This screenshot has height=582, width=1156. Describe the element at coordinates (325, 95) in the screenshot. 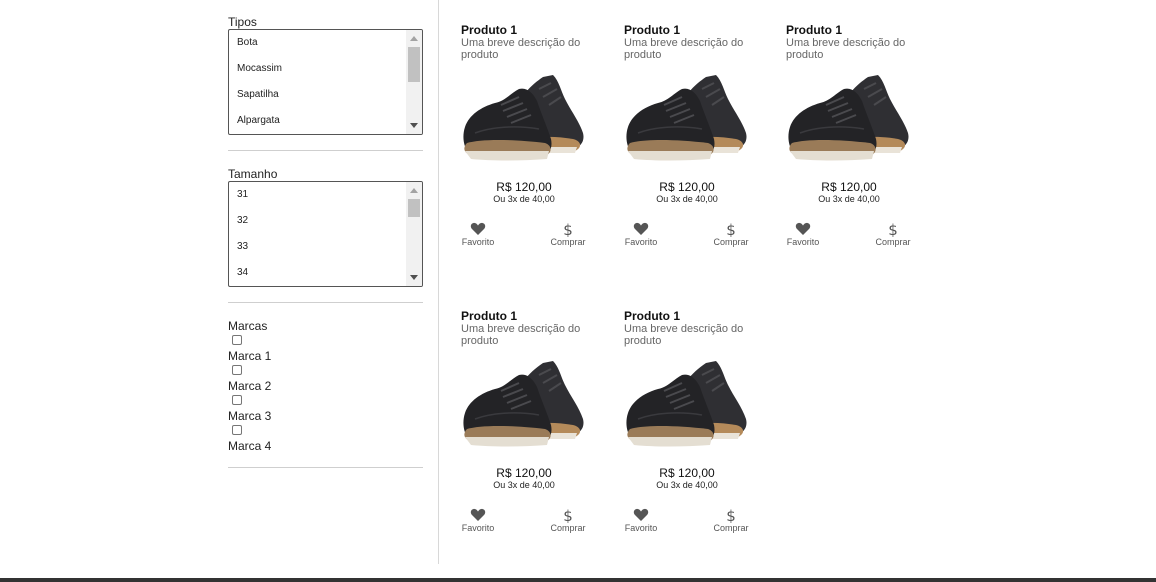

I see `types-option: Sapatilha` at that location.